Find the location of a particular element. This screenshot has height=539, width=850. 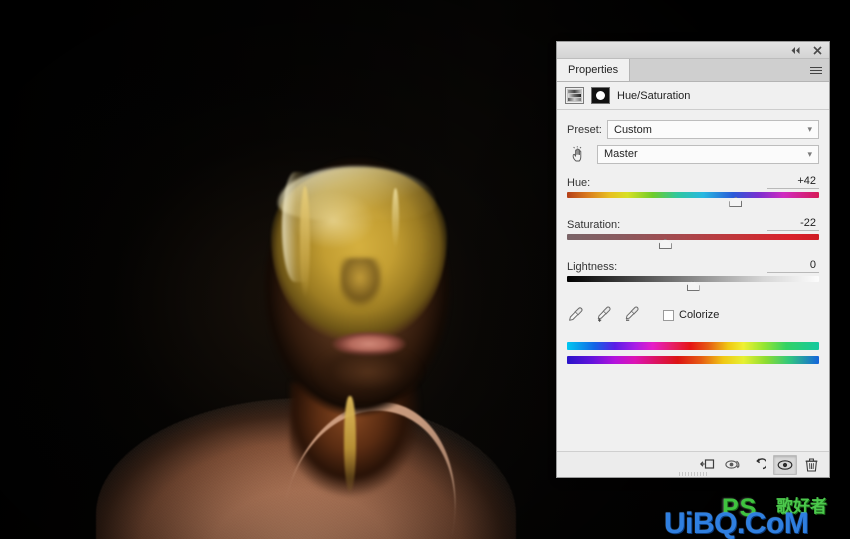

adjustment-title: Hue/Saturation is located at coordinates (654, 95).